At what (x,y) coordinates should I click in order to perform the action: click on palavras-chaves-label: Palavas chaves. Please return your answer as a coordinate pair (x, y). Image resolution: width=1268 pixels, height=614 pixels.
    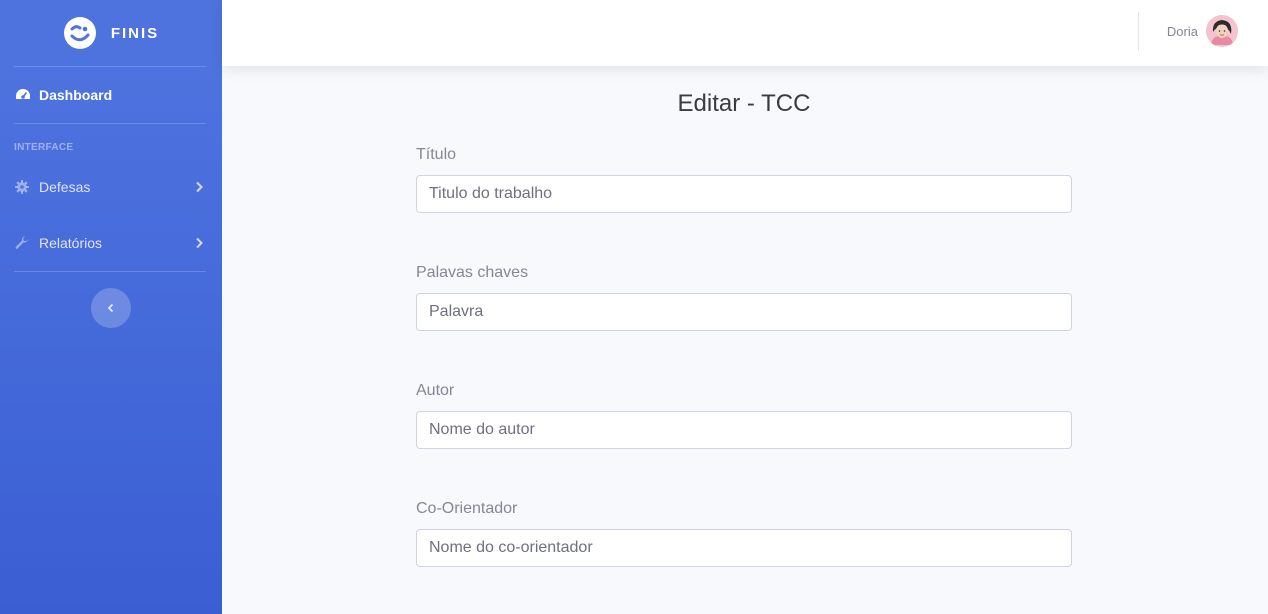
    Looking at the image, I should click on (472, 272).